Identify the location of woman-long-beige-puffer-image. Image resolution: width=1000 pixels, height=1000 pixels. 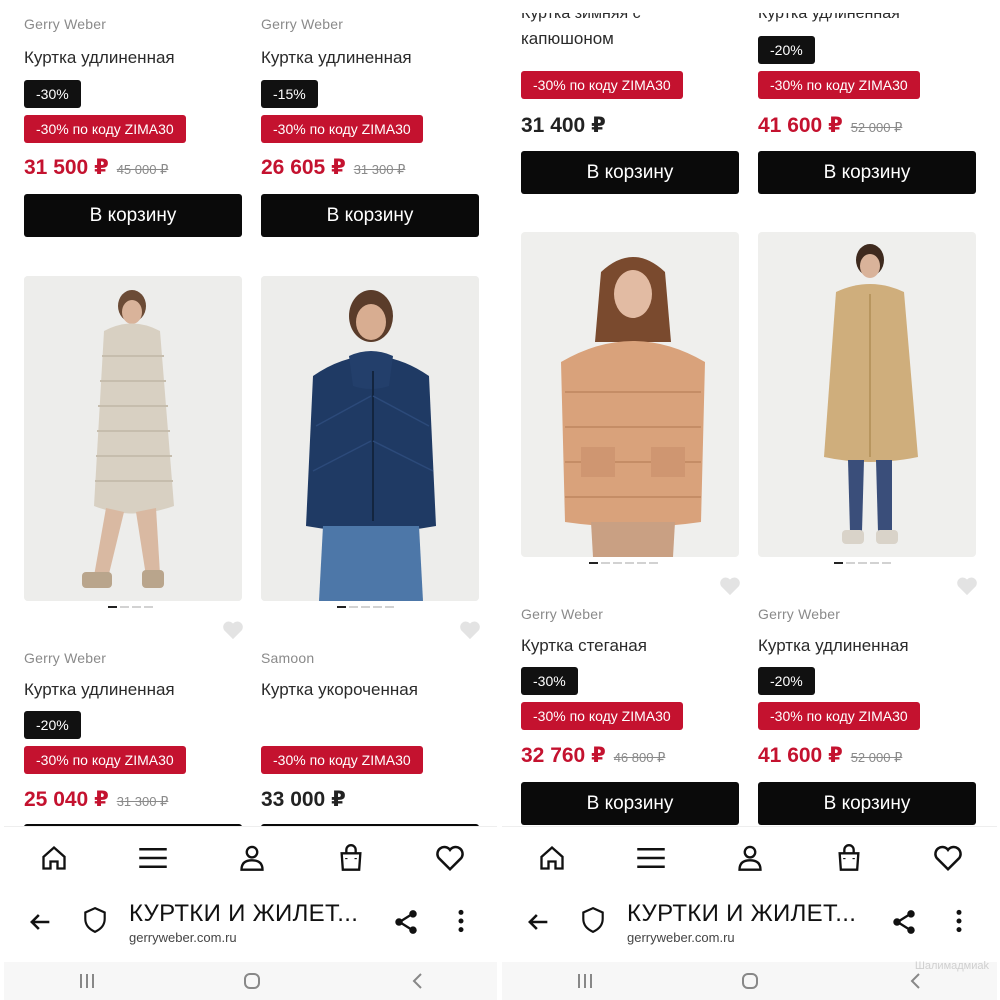
(133, 438).